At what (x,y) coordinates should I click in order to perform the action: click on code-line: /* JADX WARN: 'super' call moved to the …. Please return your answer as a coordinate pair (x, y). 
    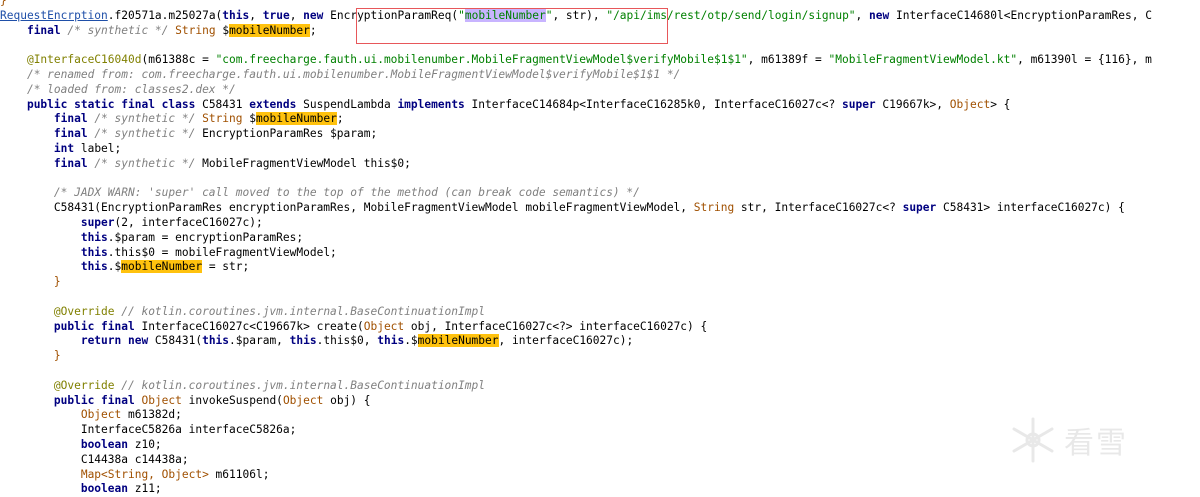
    Looking at the image, I should click on (600, 193).